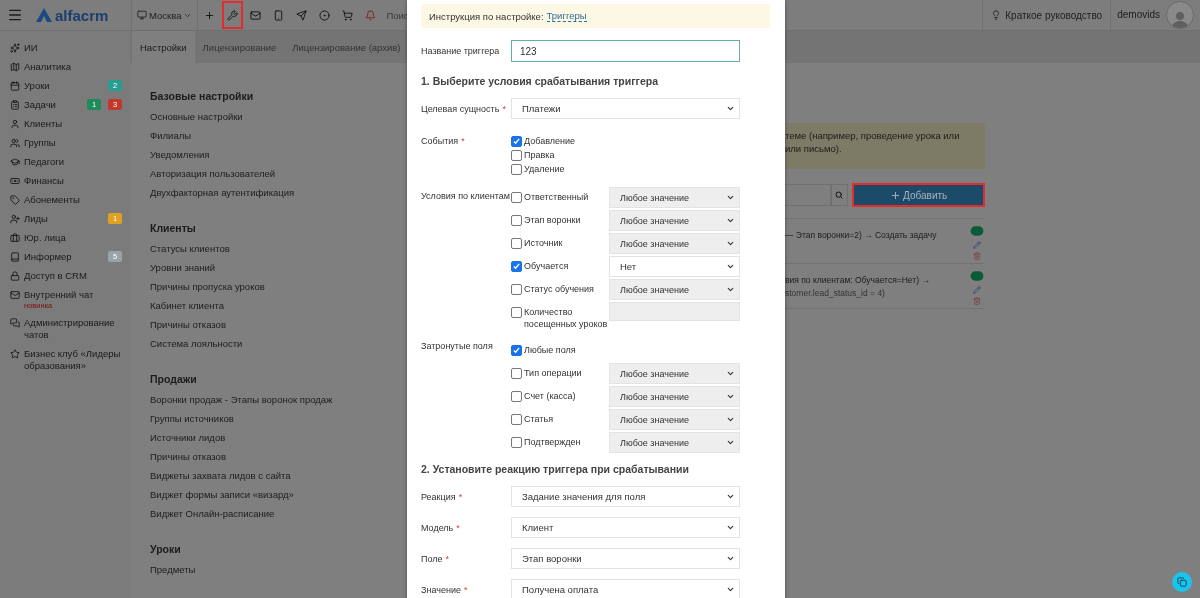  What do you see at coordinates (549, 141) in the screenshot?
I see `checkbox-label: Добавление` at bounding box center [549, 141].